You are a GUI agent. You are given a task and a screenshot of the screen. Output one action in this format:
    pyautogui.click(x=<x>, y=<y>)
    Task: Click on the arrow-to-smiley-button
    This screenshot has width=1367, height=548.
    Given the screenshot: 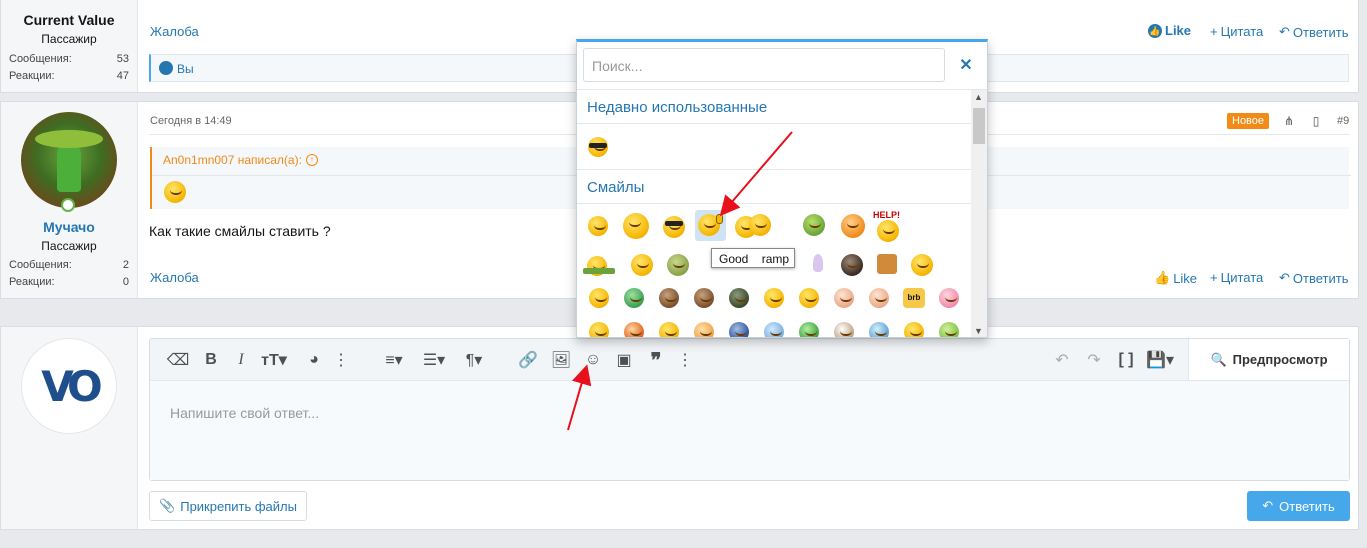 What is the action you would take?
    pyautogui.click(x=579, y=397)
    